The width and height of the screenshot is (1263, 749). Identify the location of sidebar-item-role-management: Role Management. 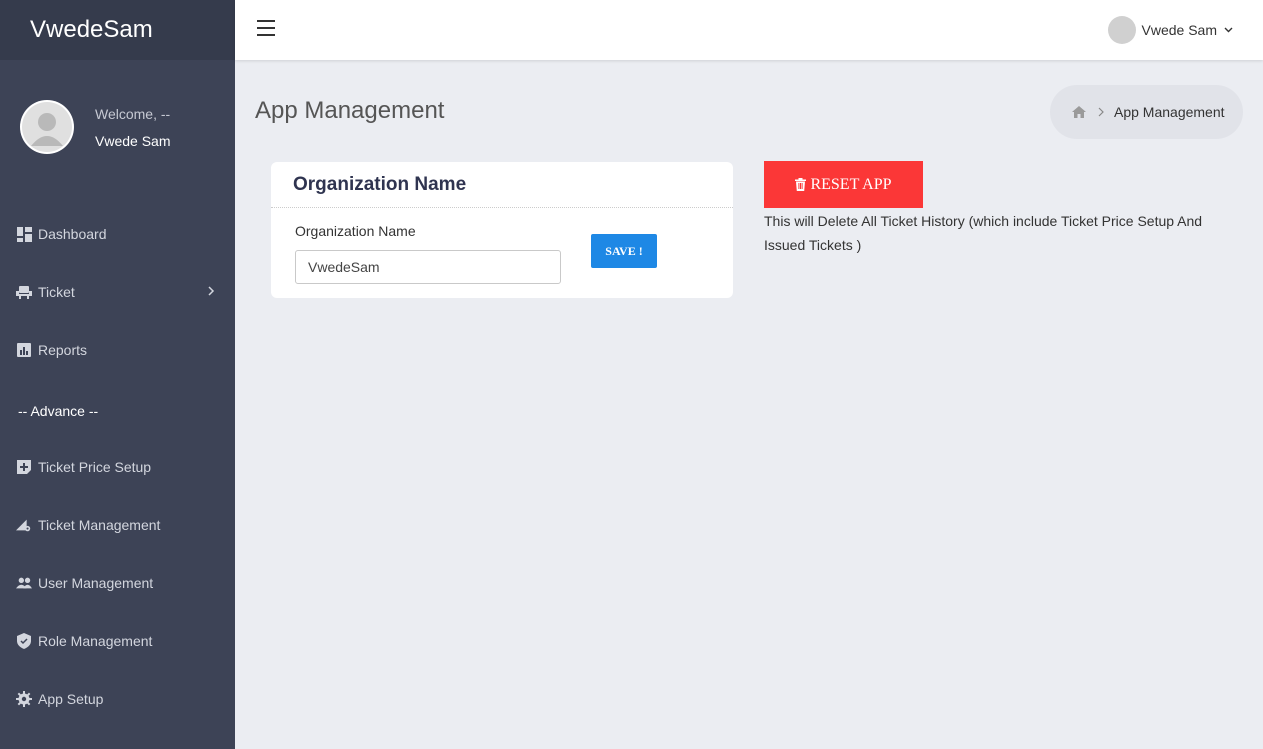
(117, 641).